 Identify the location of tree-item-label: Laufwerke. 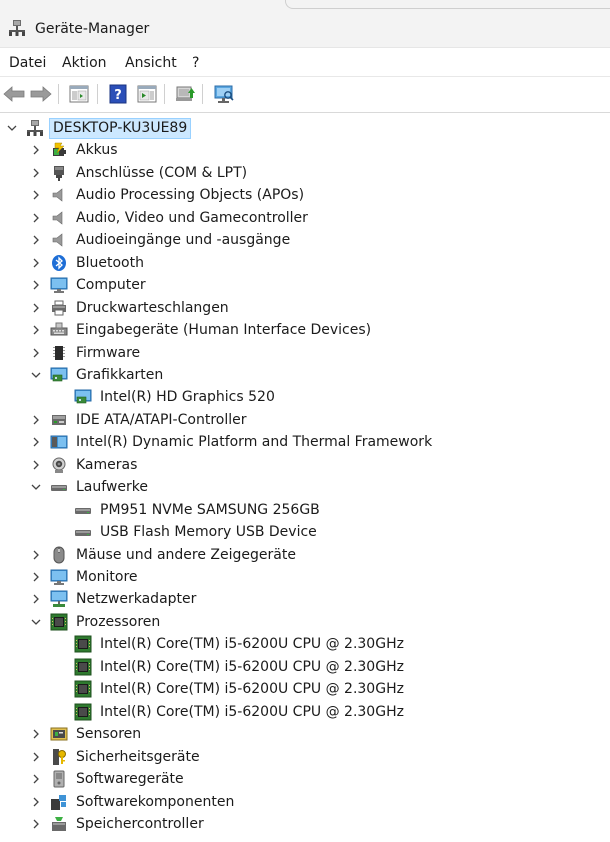
(112, 487).